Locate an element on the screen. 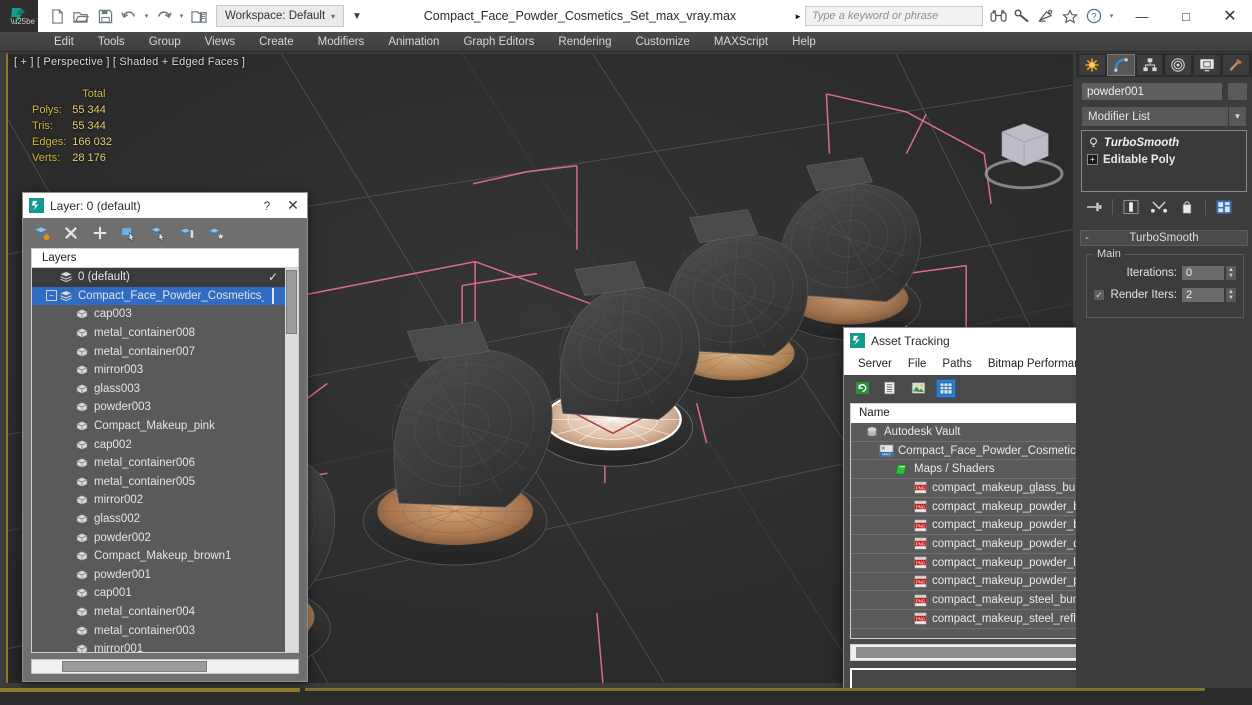  menu-views: Views is located at coordinates (220, 42).